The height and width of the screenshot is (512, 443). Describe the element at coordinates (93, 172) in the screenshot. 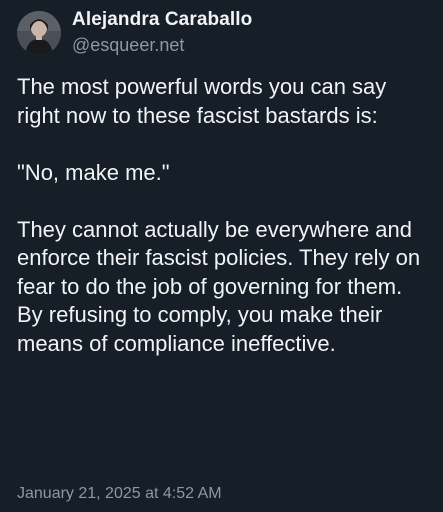

I see `post-paragraph: "No, make me."` at that location.